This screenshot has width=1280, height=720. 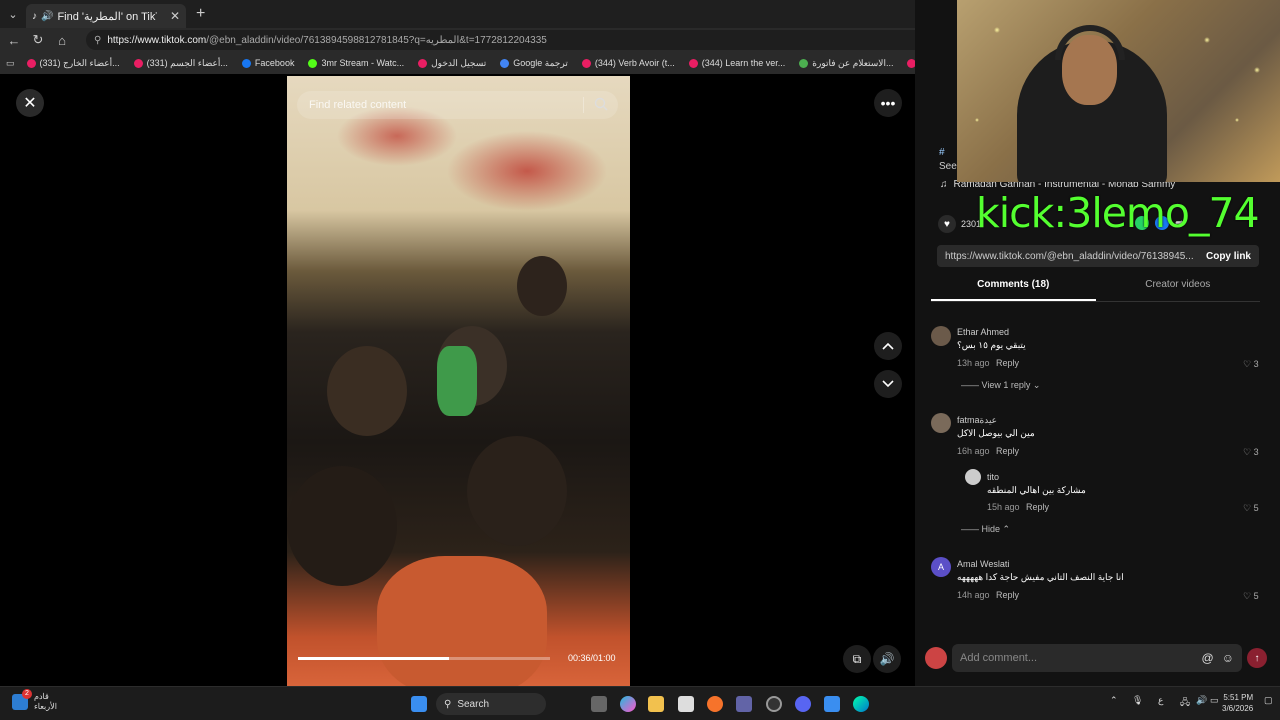 I want to click on obs-icon, so click(x=774, y=704).